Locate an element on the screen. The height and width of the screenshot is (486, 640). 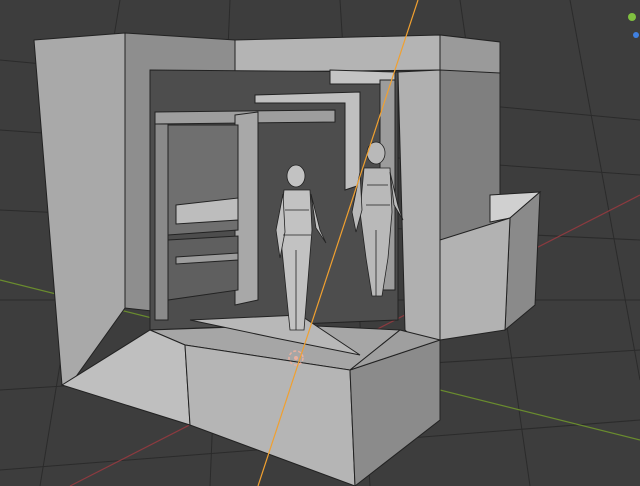
navigation-gizmo is located at coordinates (630, 28).